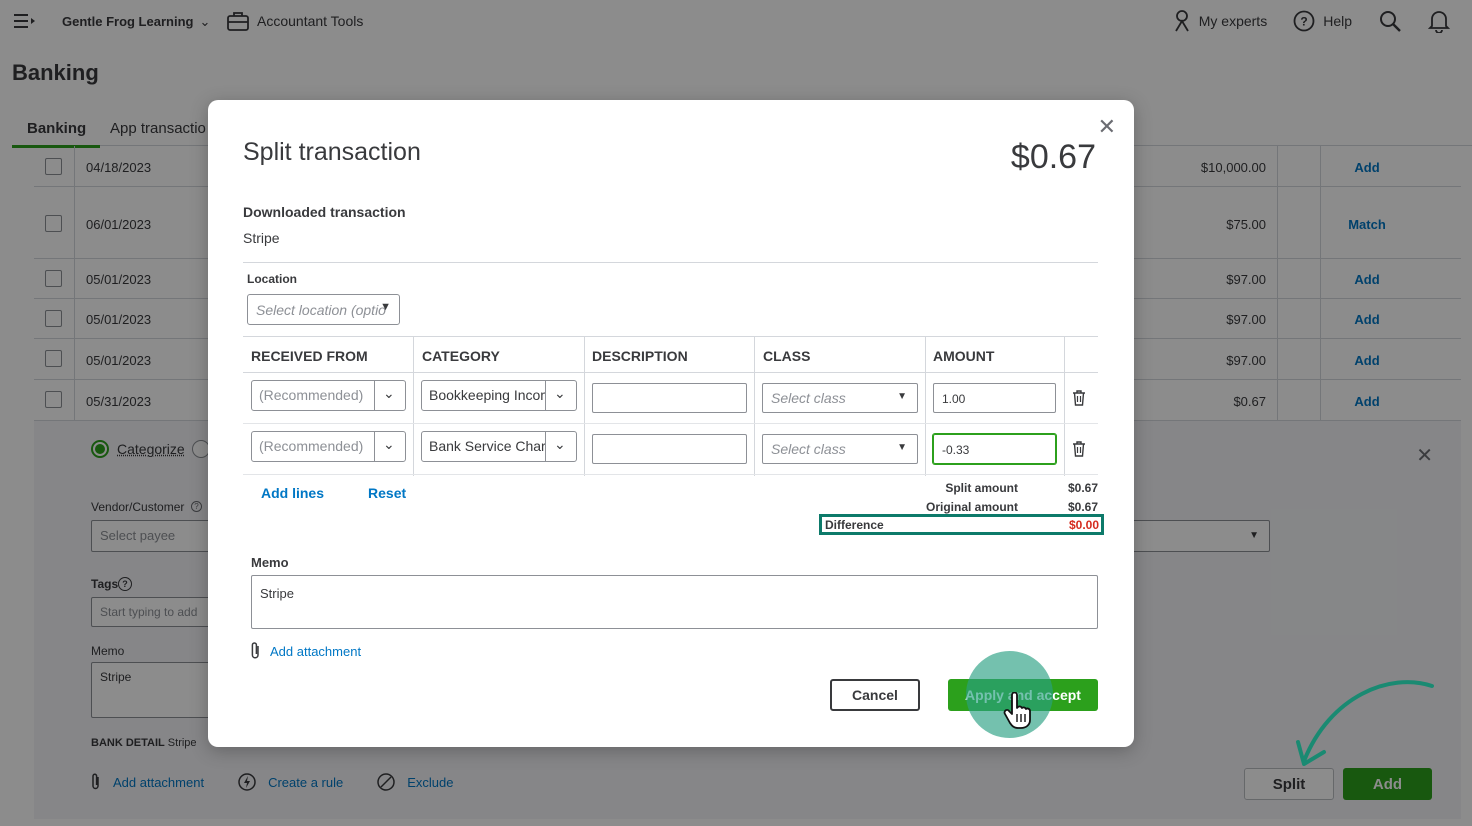 The width and height of the screenshot is (1472, 826). Describe the element at coordinates (875, 695) in the screenshot. I see `cancel-button: Cancel` at that location.